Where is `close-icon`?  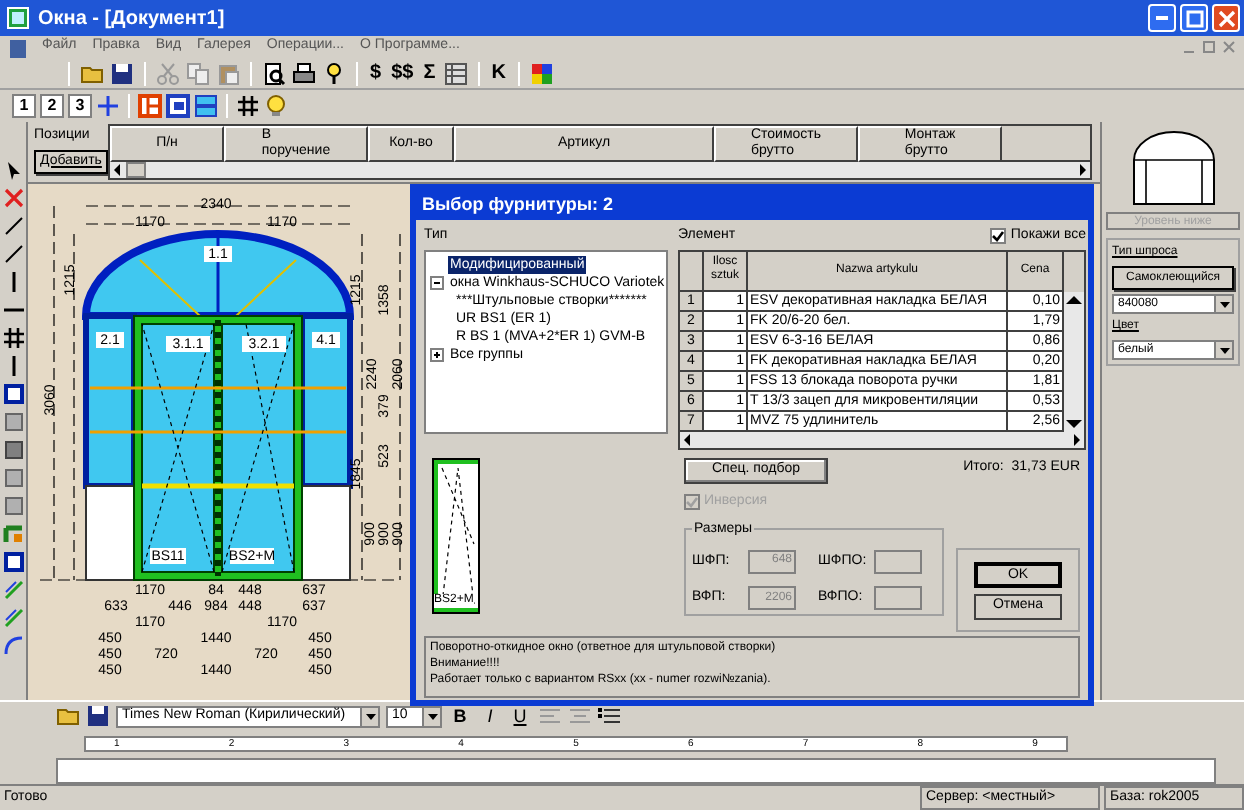
close-icon is located at coordinates (1226, 18).